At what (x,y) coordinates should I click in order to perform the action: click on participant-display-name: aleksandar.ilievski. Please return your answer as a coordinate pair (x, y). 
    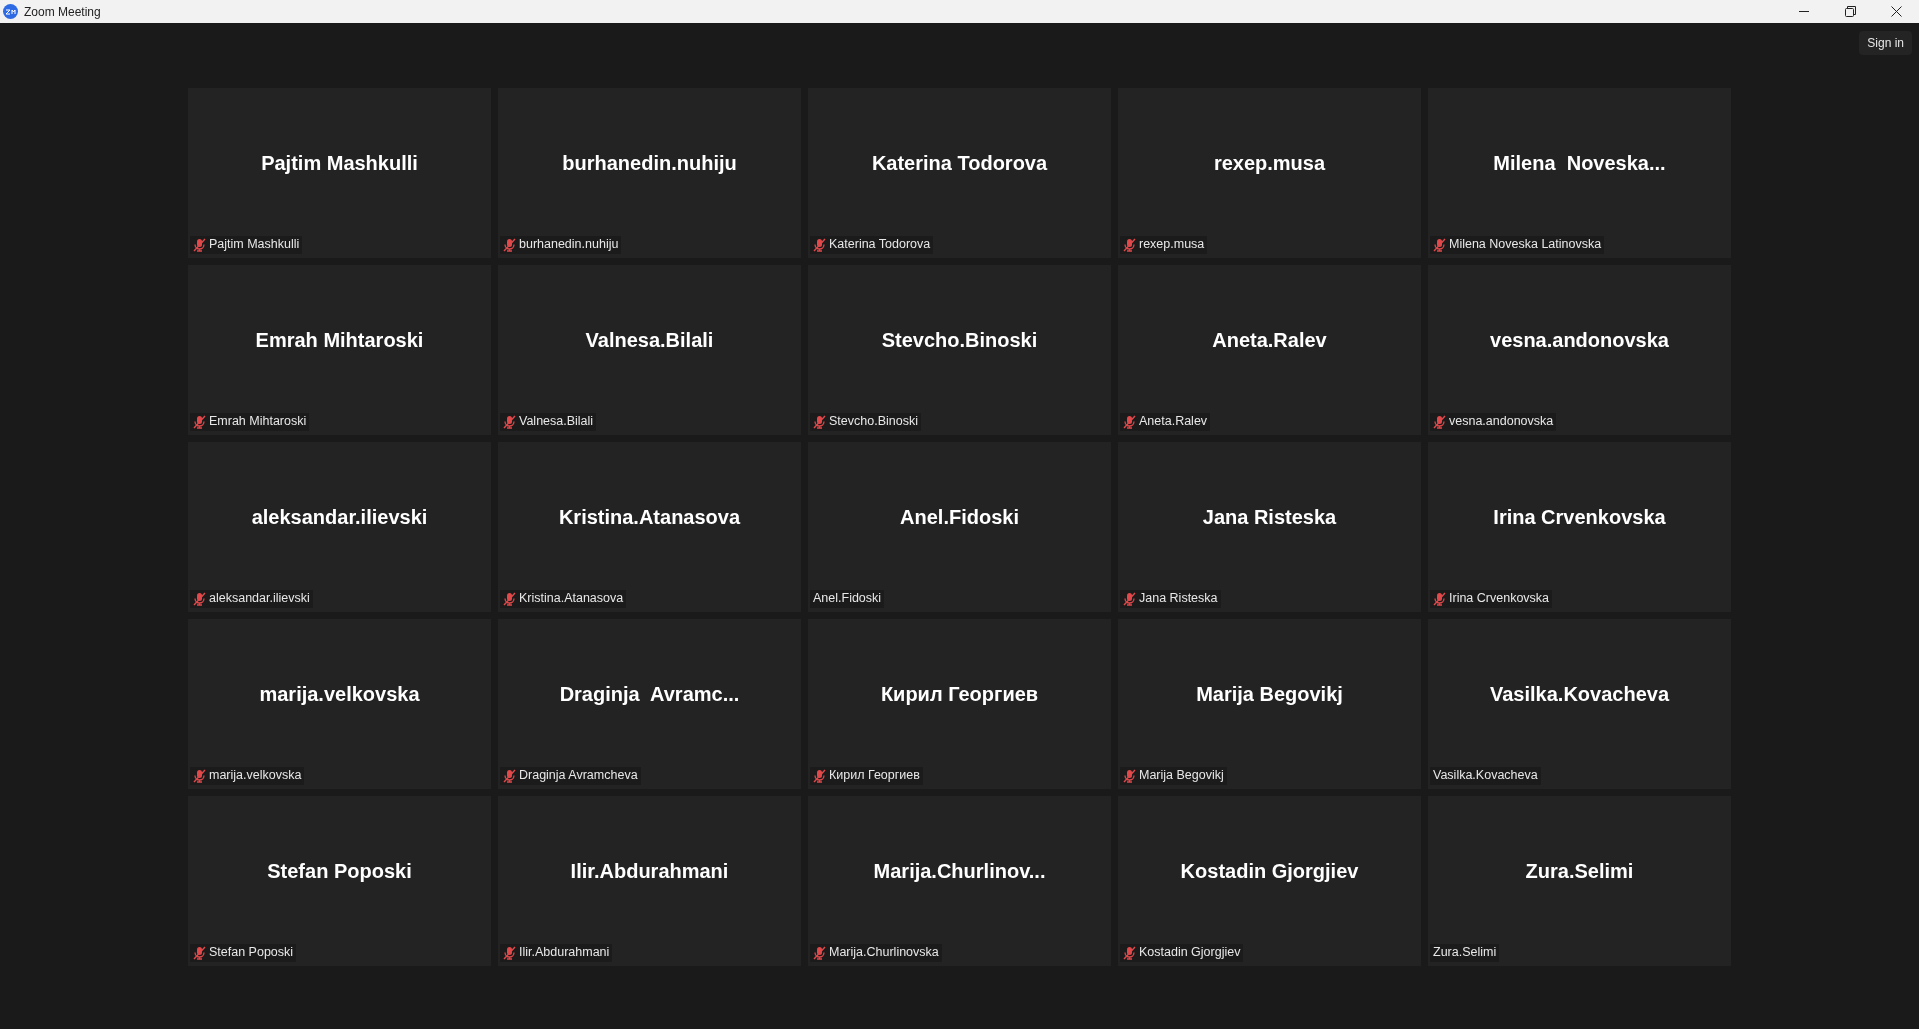
    Looking at the image, I should click on (339, 517).